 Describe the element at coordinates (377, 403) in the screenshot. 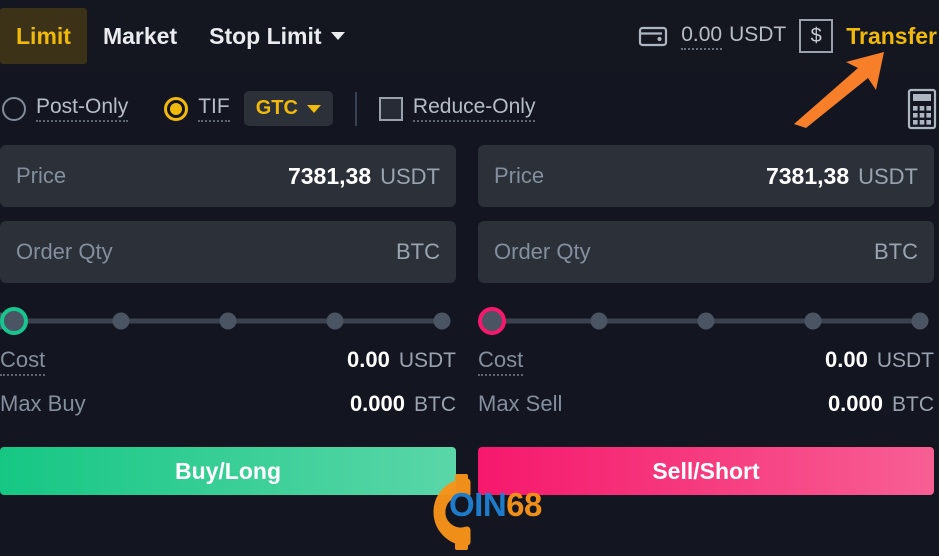

I see `max-buy-value: 0.000` at that location.